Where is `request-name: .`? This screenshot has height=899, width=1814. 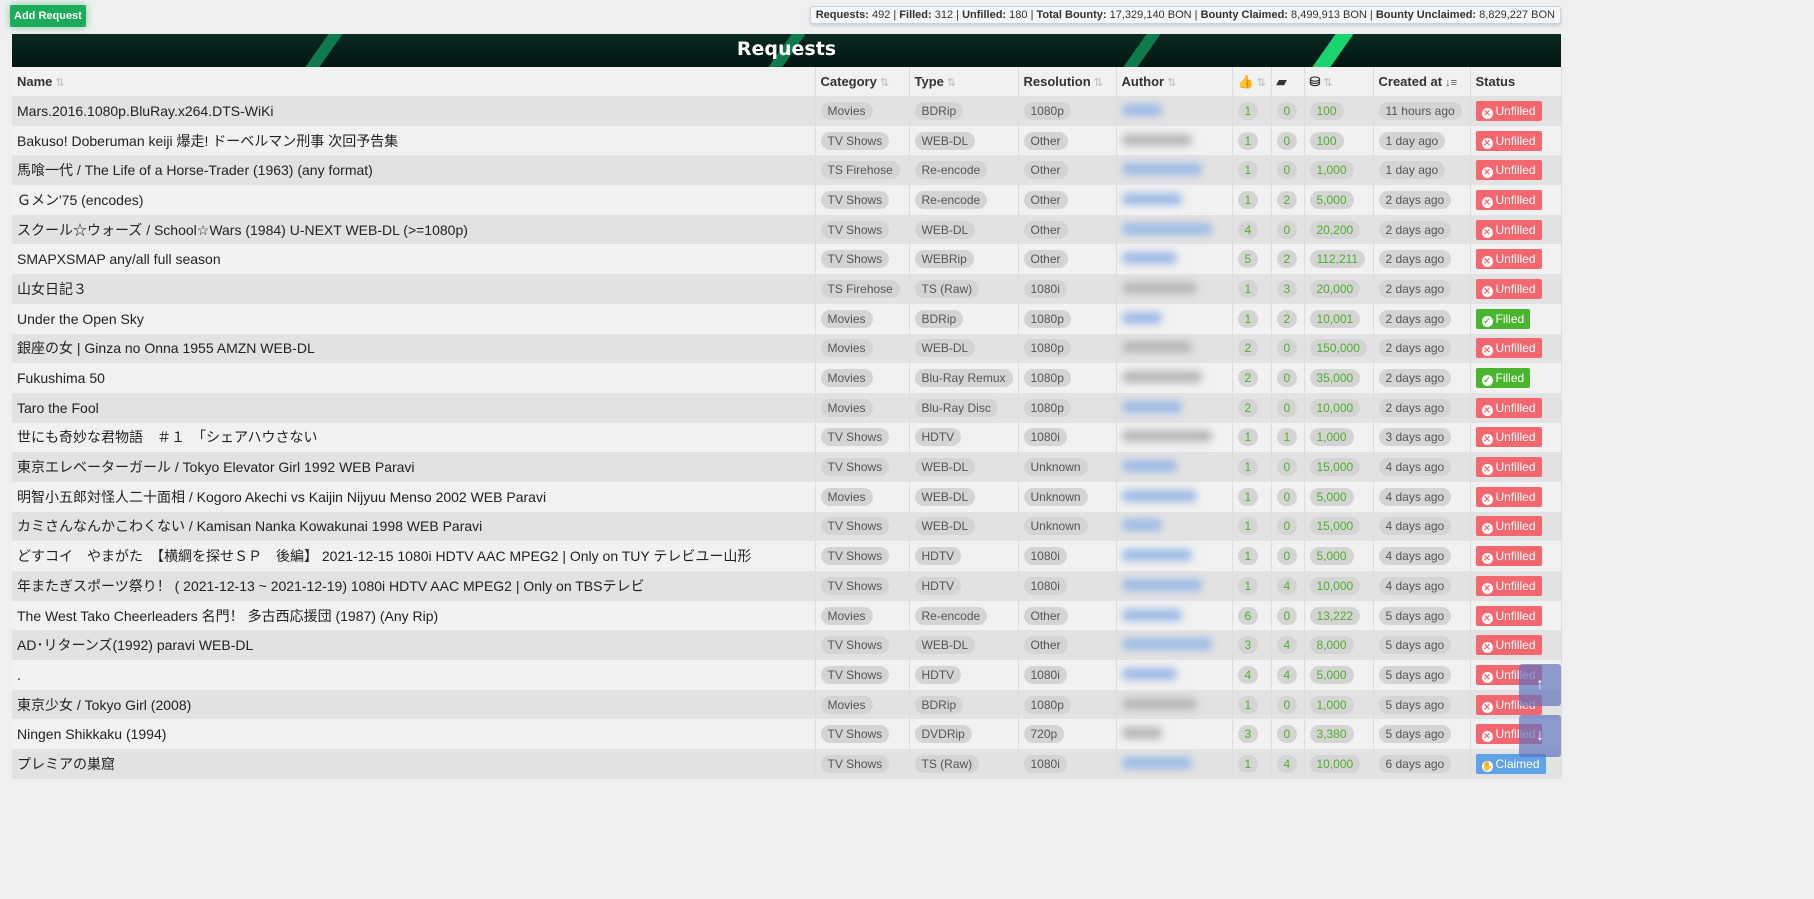
request-name: . is located at coordinates (414, 675).